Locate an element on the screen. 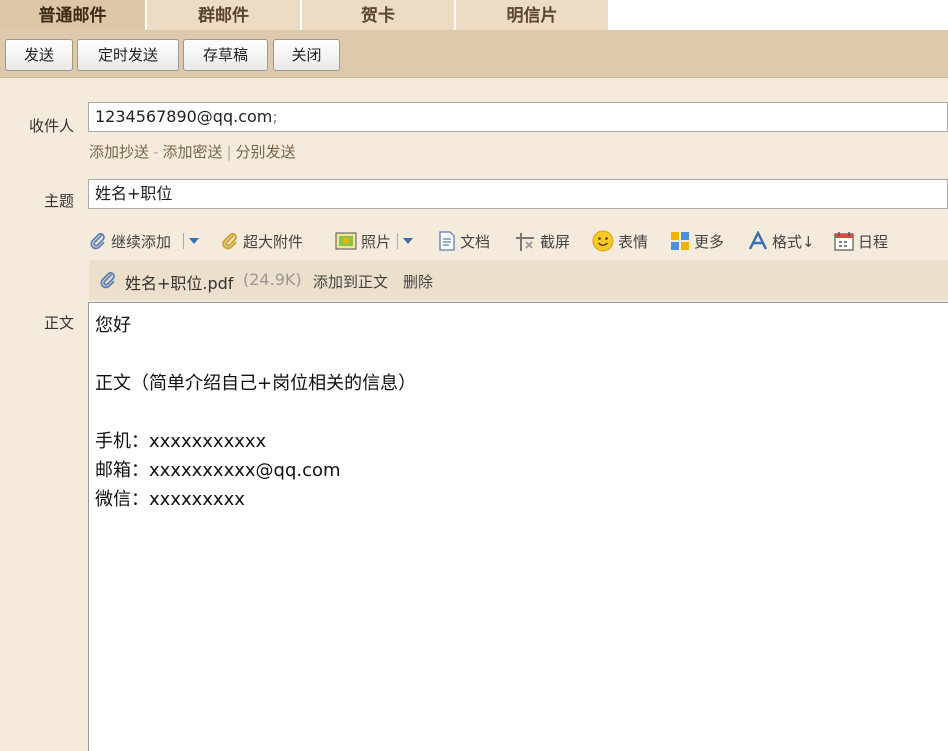  tab-normal-mail: 普通邮件 is located at coordinates (72, 15).